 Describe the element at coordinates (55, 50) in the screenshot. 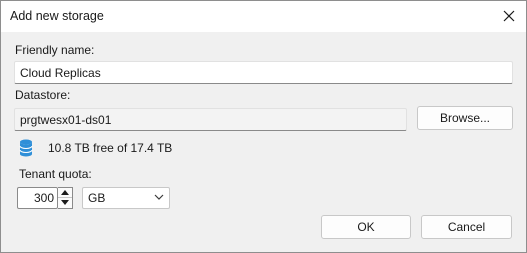

I see `friendly-name-label: Friendly name:` at that location.